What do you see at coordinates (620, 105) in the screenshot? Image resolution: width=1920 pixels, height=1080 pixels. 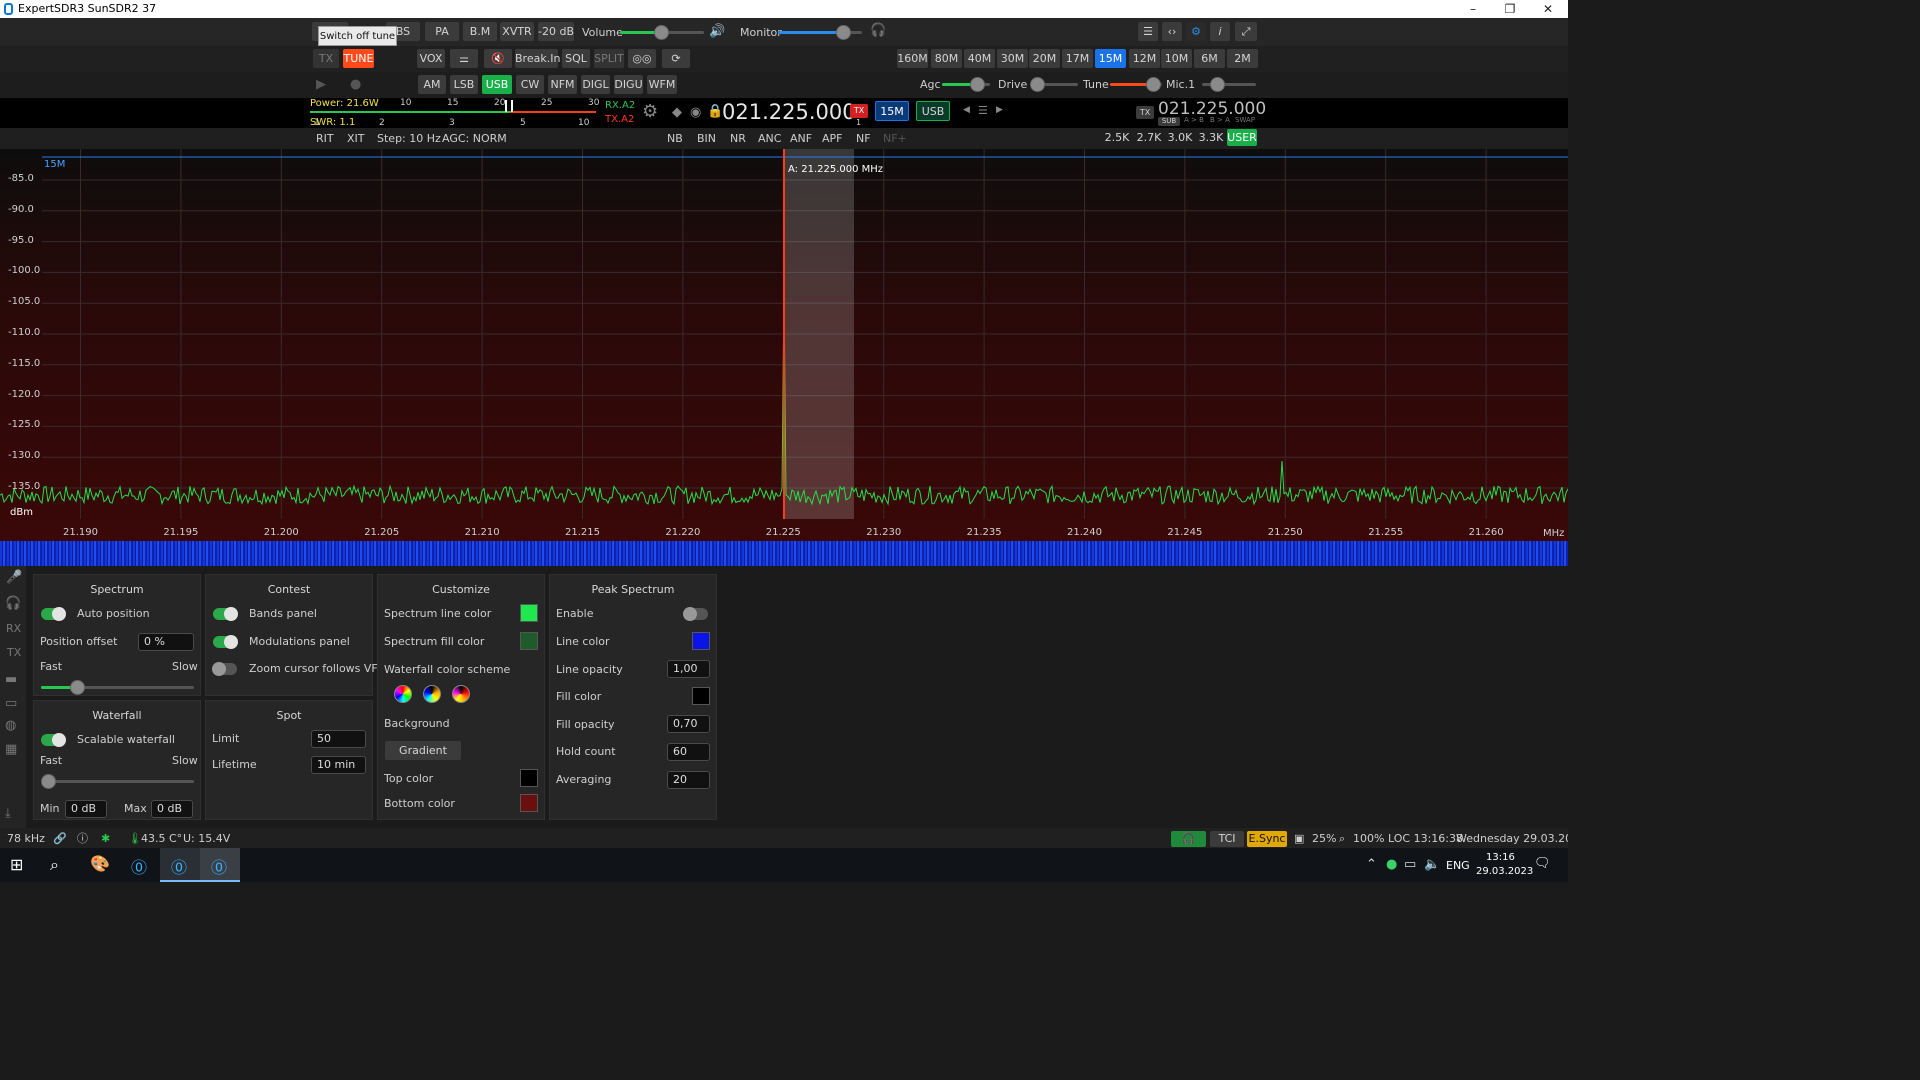 I see `rx-antenna: RX.A2` at bounding box center [620, 105].